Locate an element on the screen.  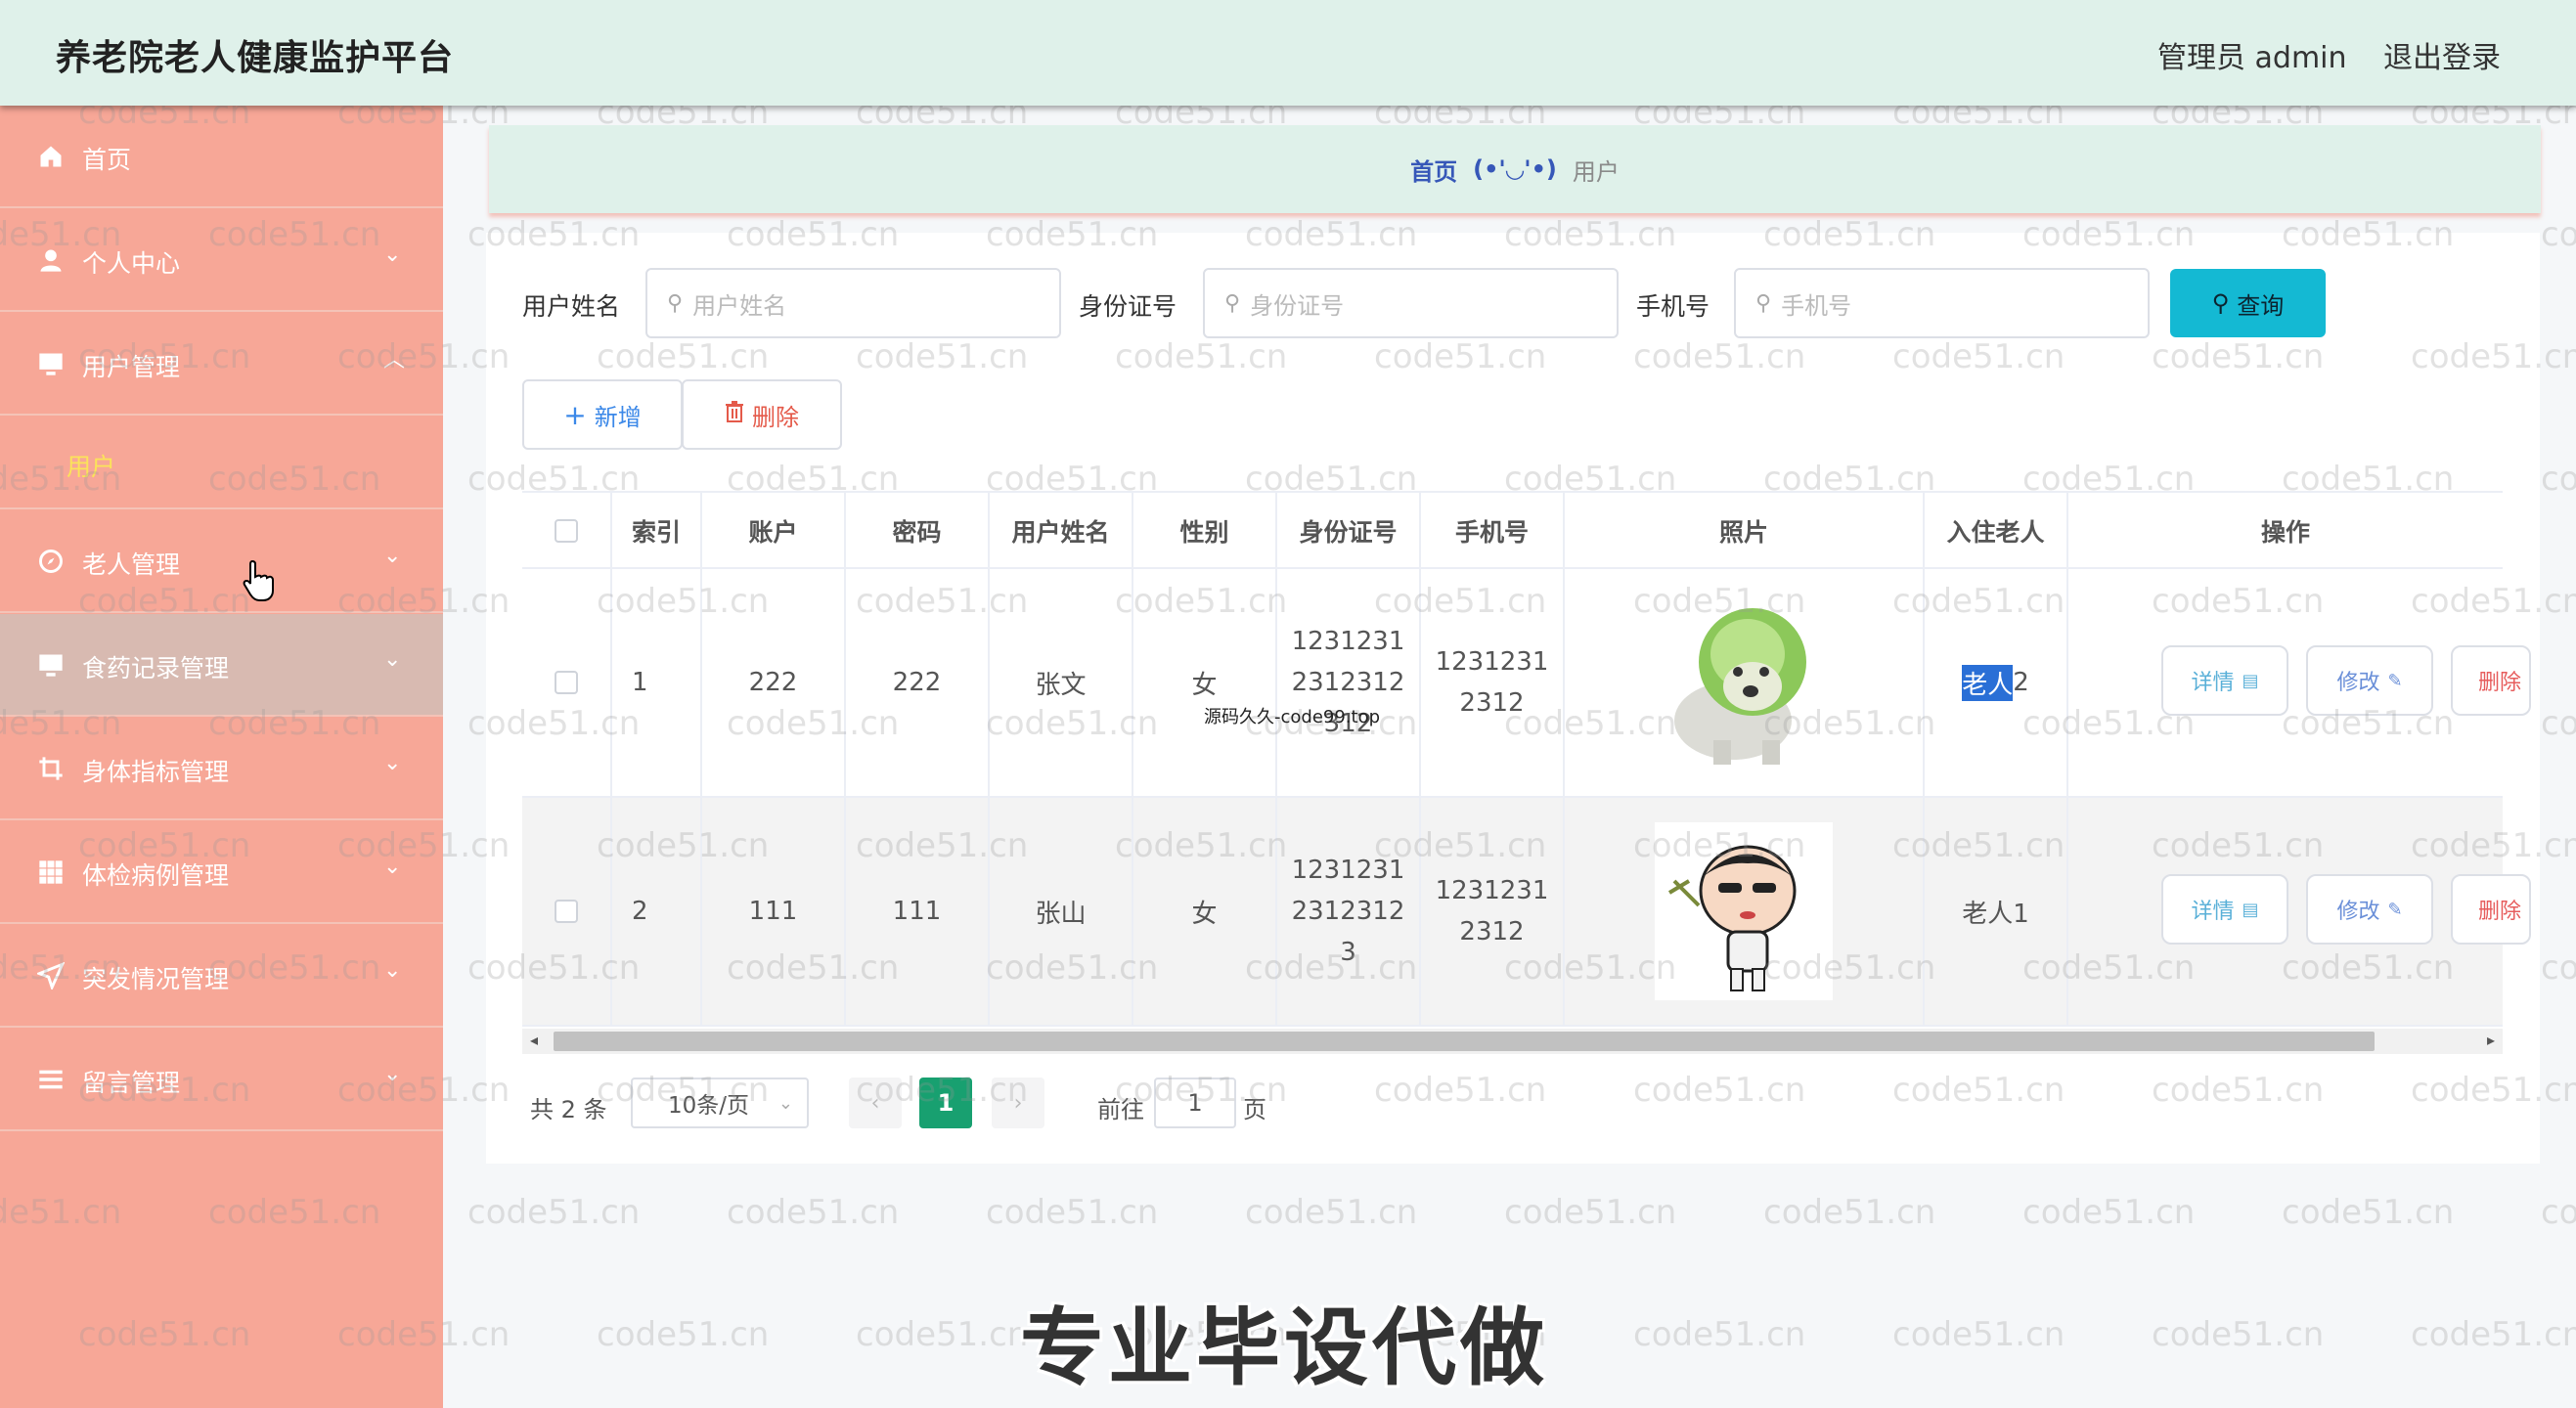
chevron-up-icon: ︿ is located at coordinates (395, 360).